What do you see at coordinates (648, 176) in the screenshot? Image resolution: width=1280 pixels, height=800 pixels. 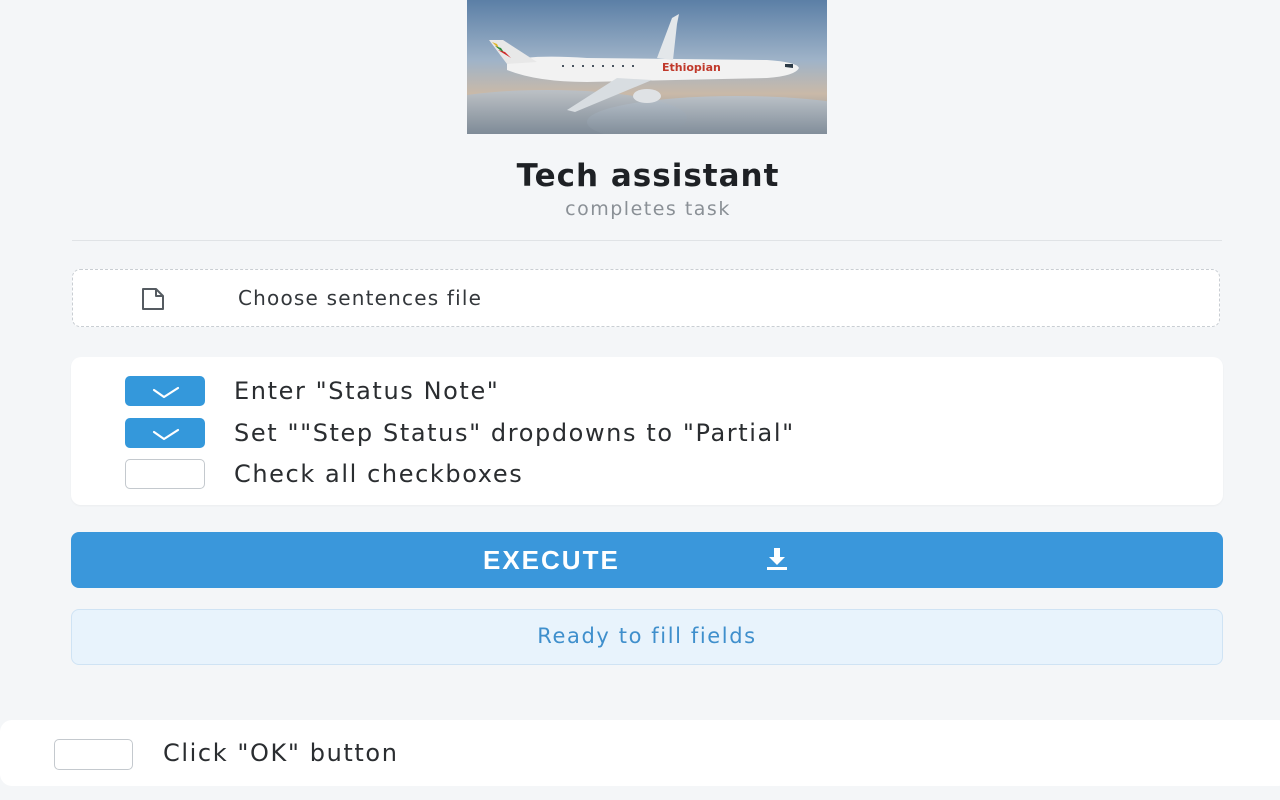 I see `app-title: Tech assistant` at bounding box center [648, 176].